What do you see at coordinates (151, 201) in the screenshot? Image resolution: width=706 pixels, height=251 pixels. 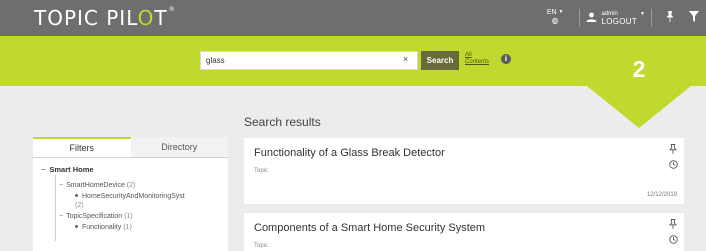 I see `filter-item-homesecurity: HomeSecurityAndMonitoringSyst (2)` at bounding box center [151, 201].